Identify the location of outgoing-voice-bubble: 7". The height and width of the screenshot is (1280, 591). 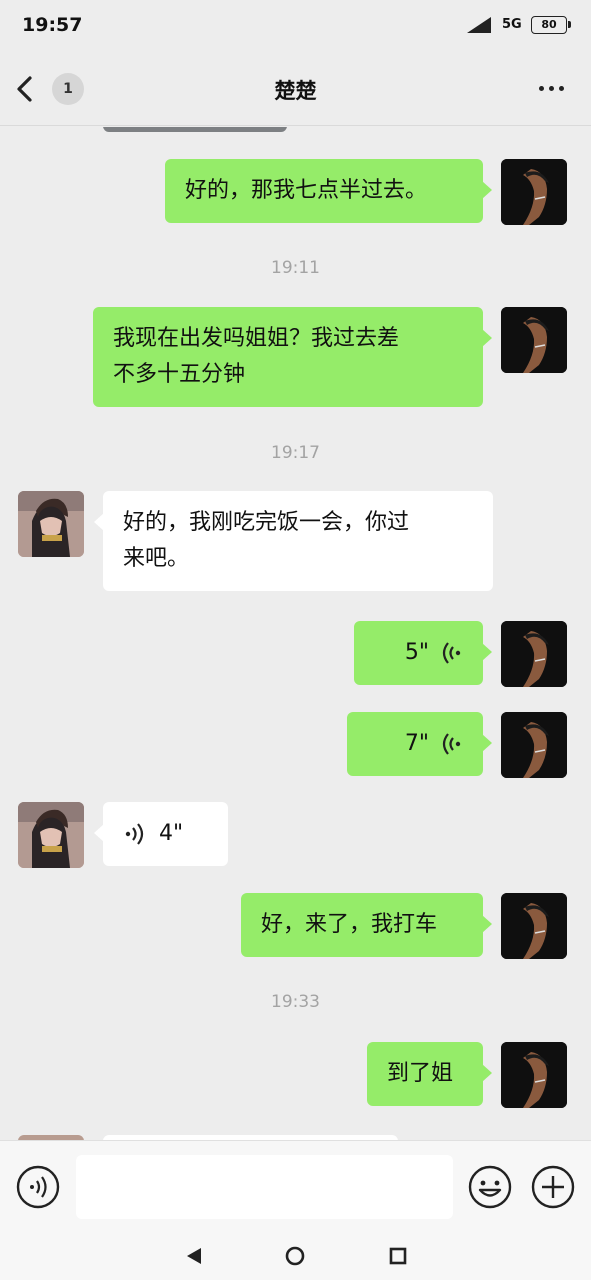
(419, 744).